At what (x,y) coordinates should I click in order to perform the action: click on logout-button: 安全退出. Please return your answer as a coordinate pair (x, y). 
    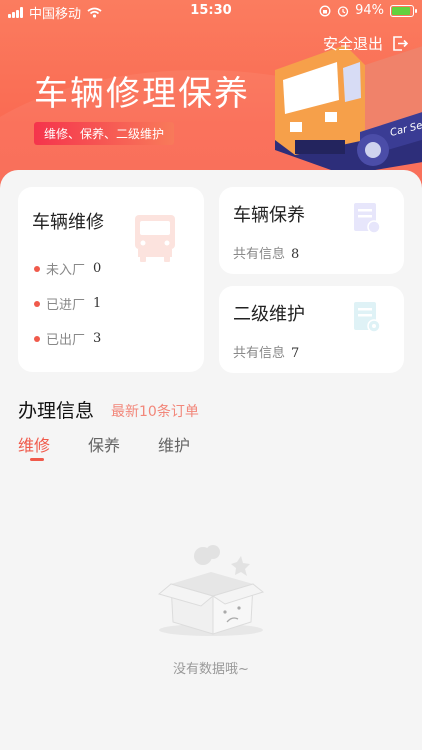
    Looking at the image, I should click on (365, 43).